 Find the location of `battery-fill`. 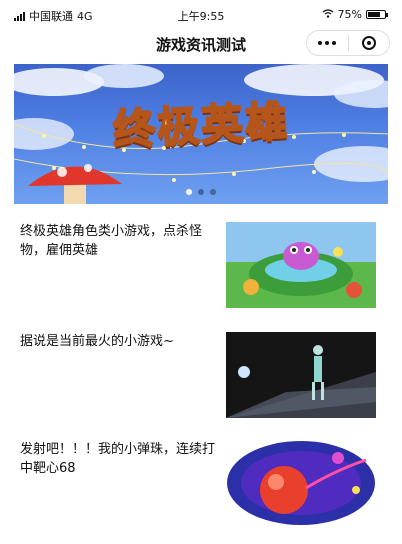

battery-fill is located at coordinates (374, 14).